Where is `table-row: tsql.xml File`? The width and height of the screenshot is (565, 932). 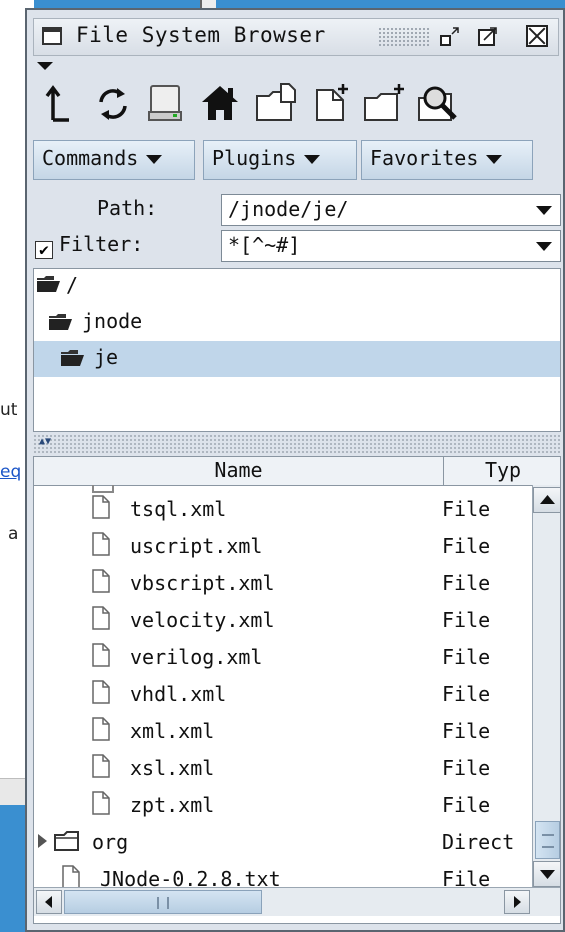 table-row: tsql.xml File is located at coordinates (281, 509).